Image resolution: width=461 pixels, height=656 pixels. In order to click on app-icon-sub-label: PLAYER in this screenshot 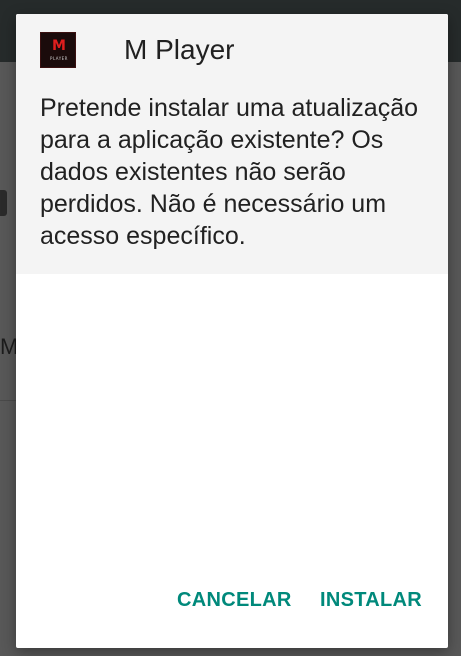, I will do `click(59, 58)`.